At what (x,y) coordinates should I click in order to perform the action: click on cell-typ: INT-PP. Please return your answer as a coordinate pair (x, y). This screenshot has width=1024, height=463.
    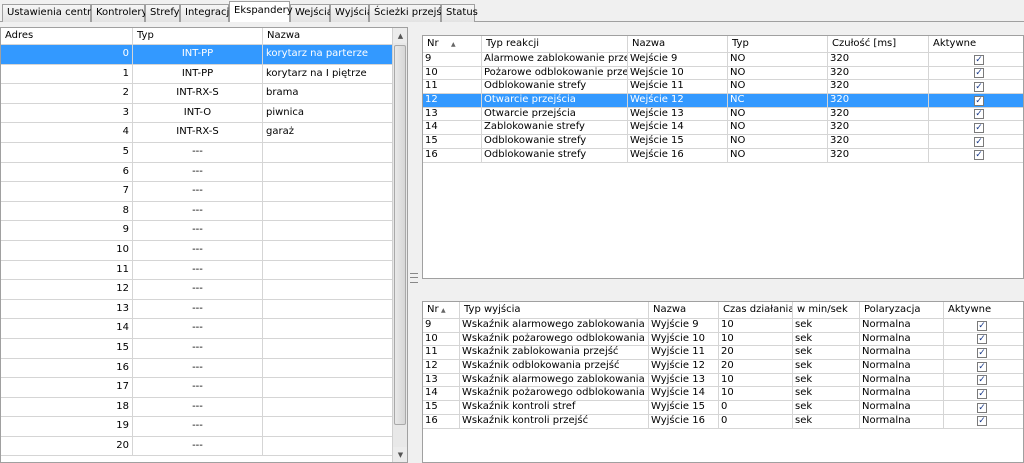
    Looking at the image, I should click on (198, 54).